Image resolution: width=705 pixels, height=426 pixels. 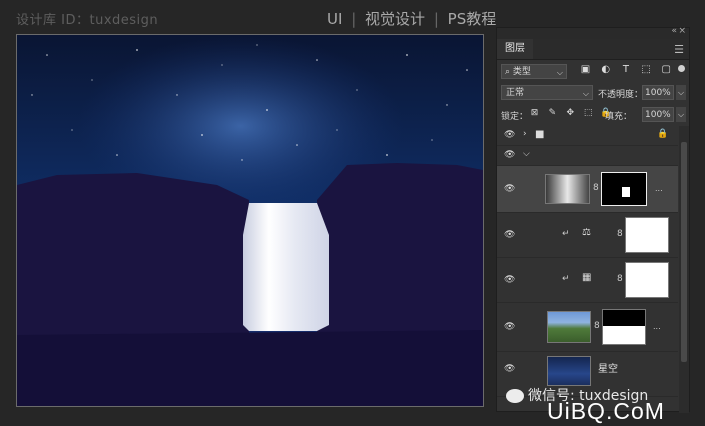 I want to click on close-icon: ×, so click(x=682, y=31).